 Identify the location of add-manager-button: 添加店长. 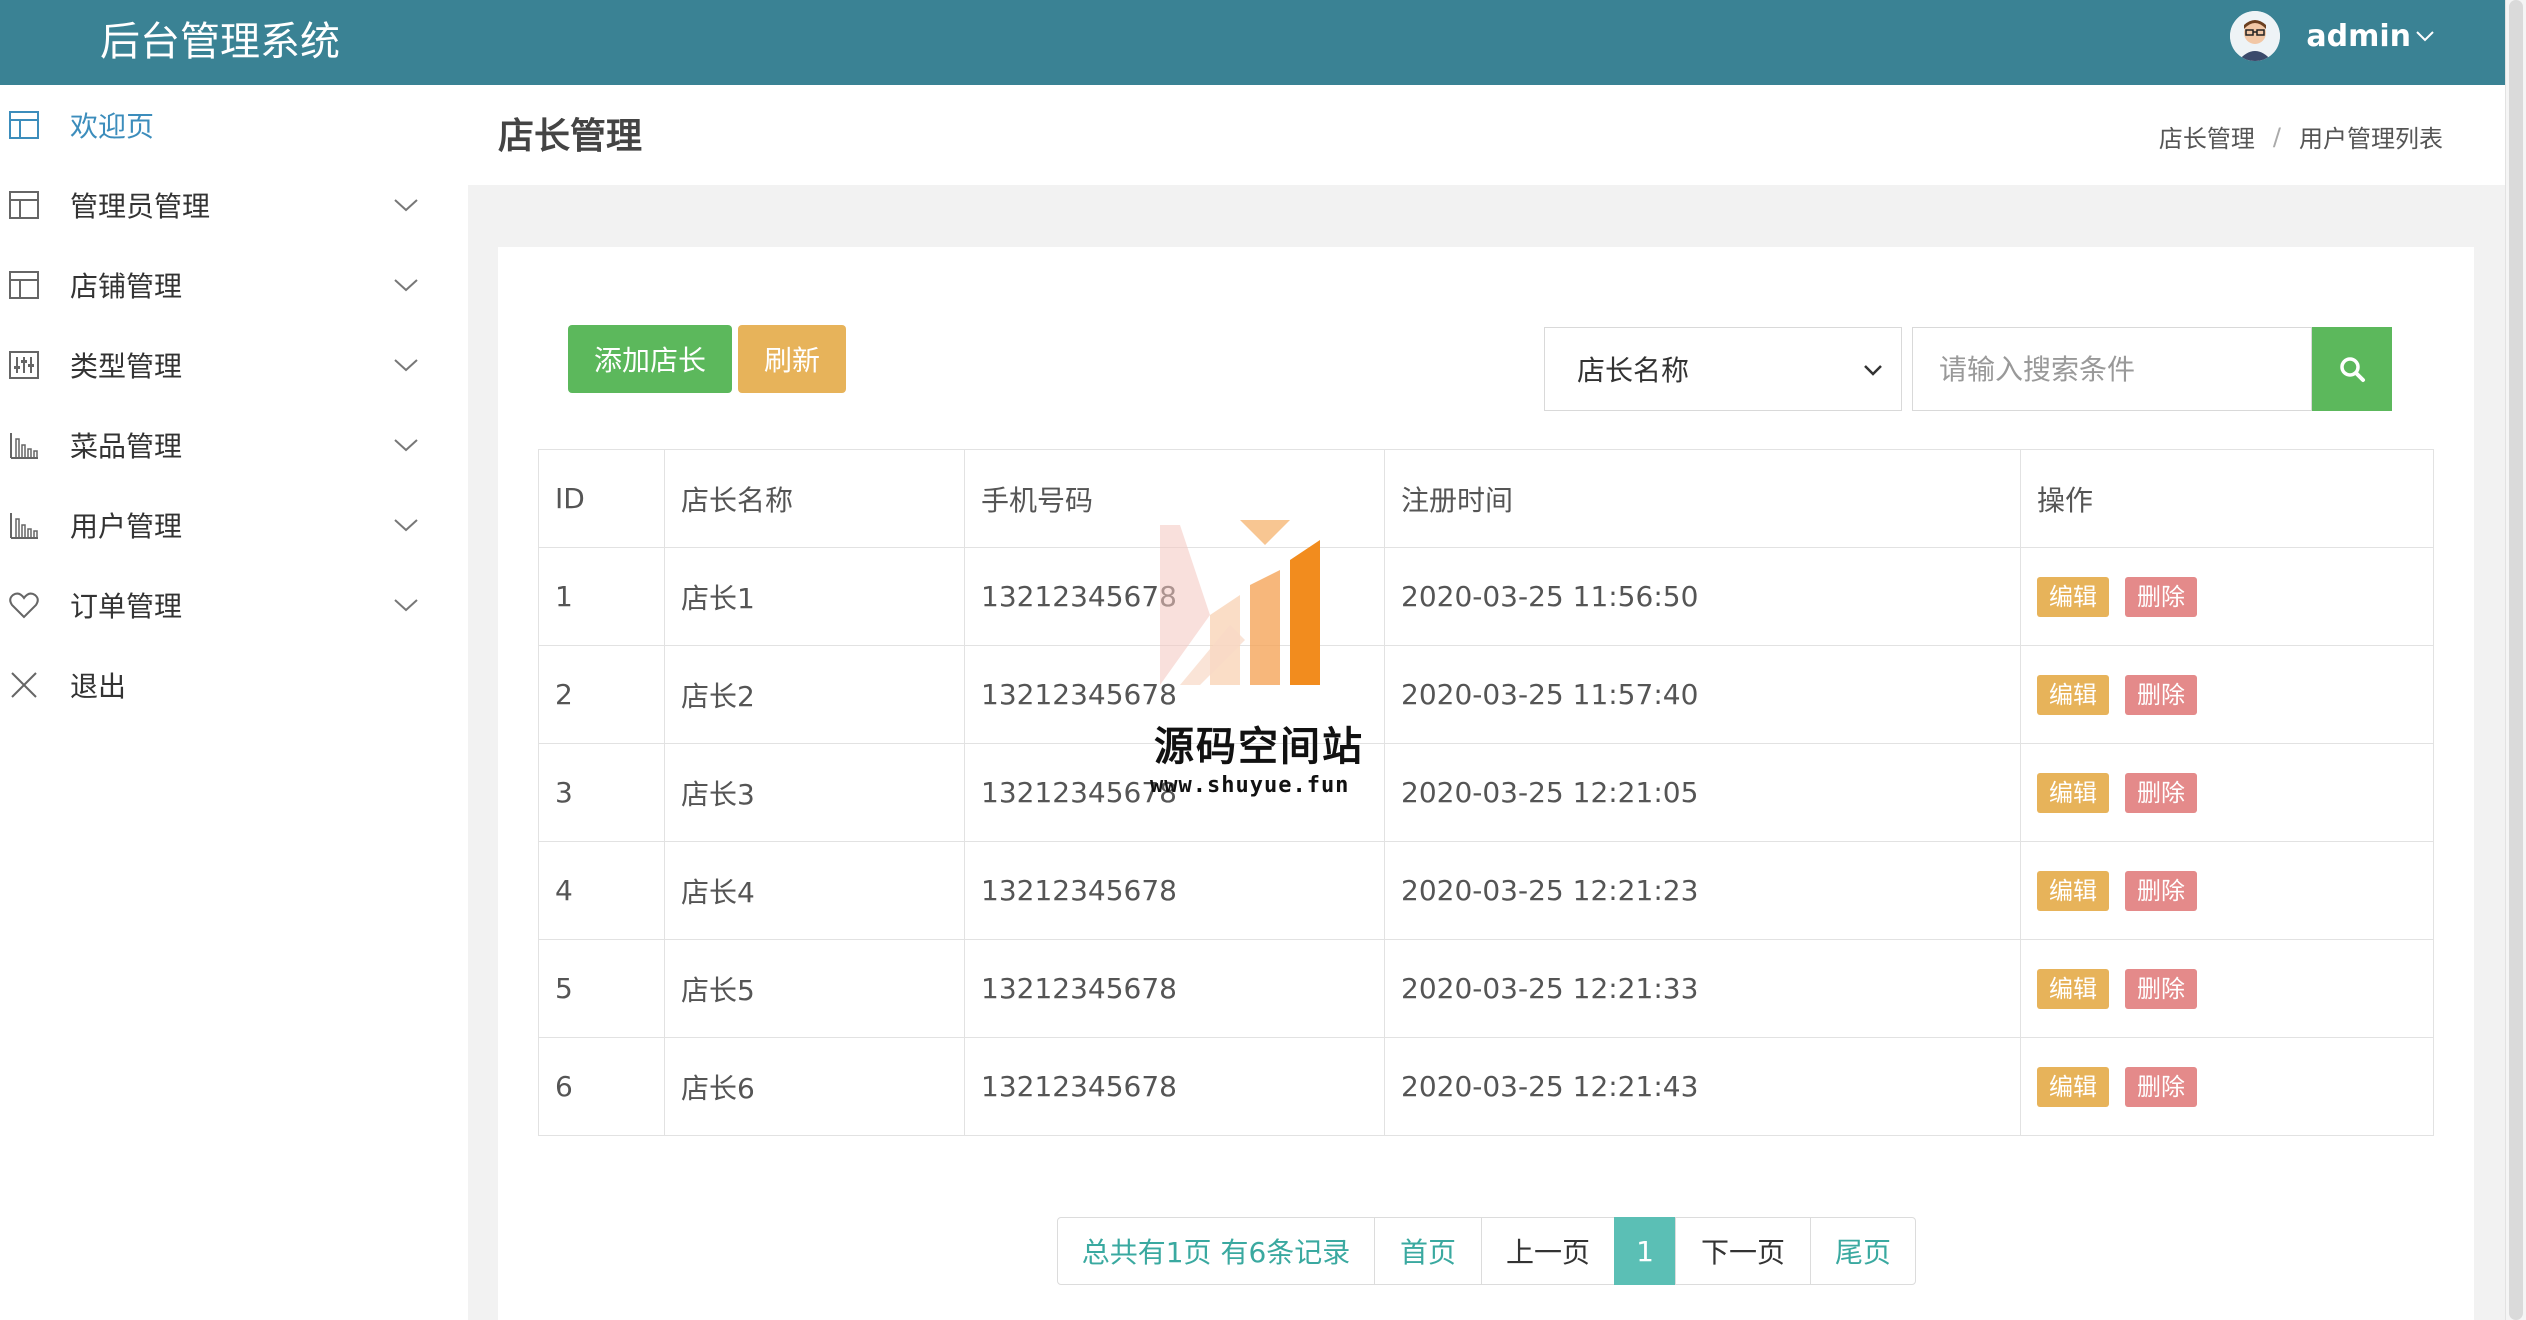
(650, 359).